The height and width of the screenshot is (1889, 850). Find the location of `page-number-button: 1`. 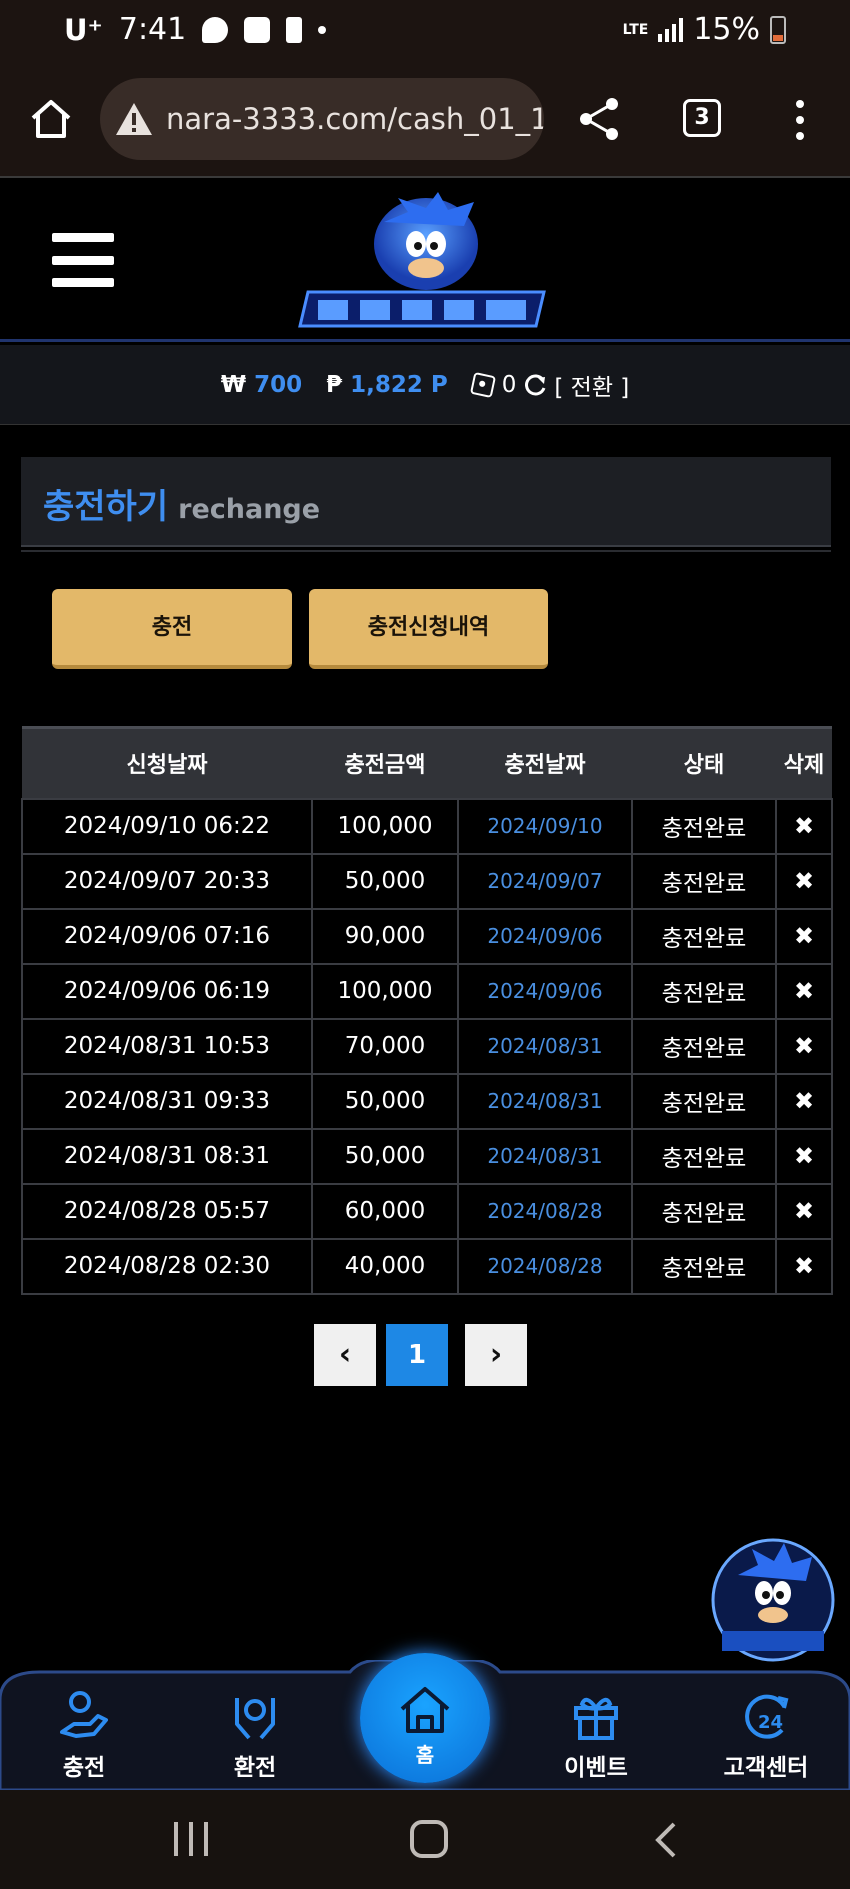

page-number-button: 1 is located at coordinates (417, 1355).